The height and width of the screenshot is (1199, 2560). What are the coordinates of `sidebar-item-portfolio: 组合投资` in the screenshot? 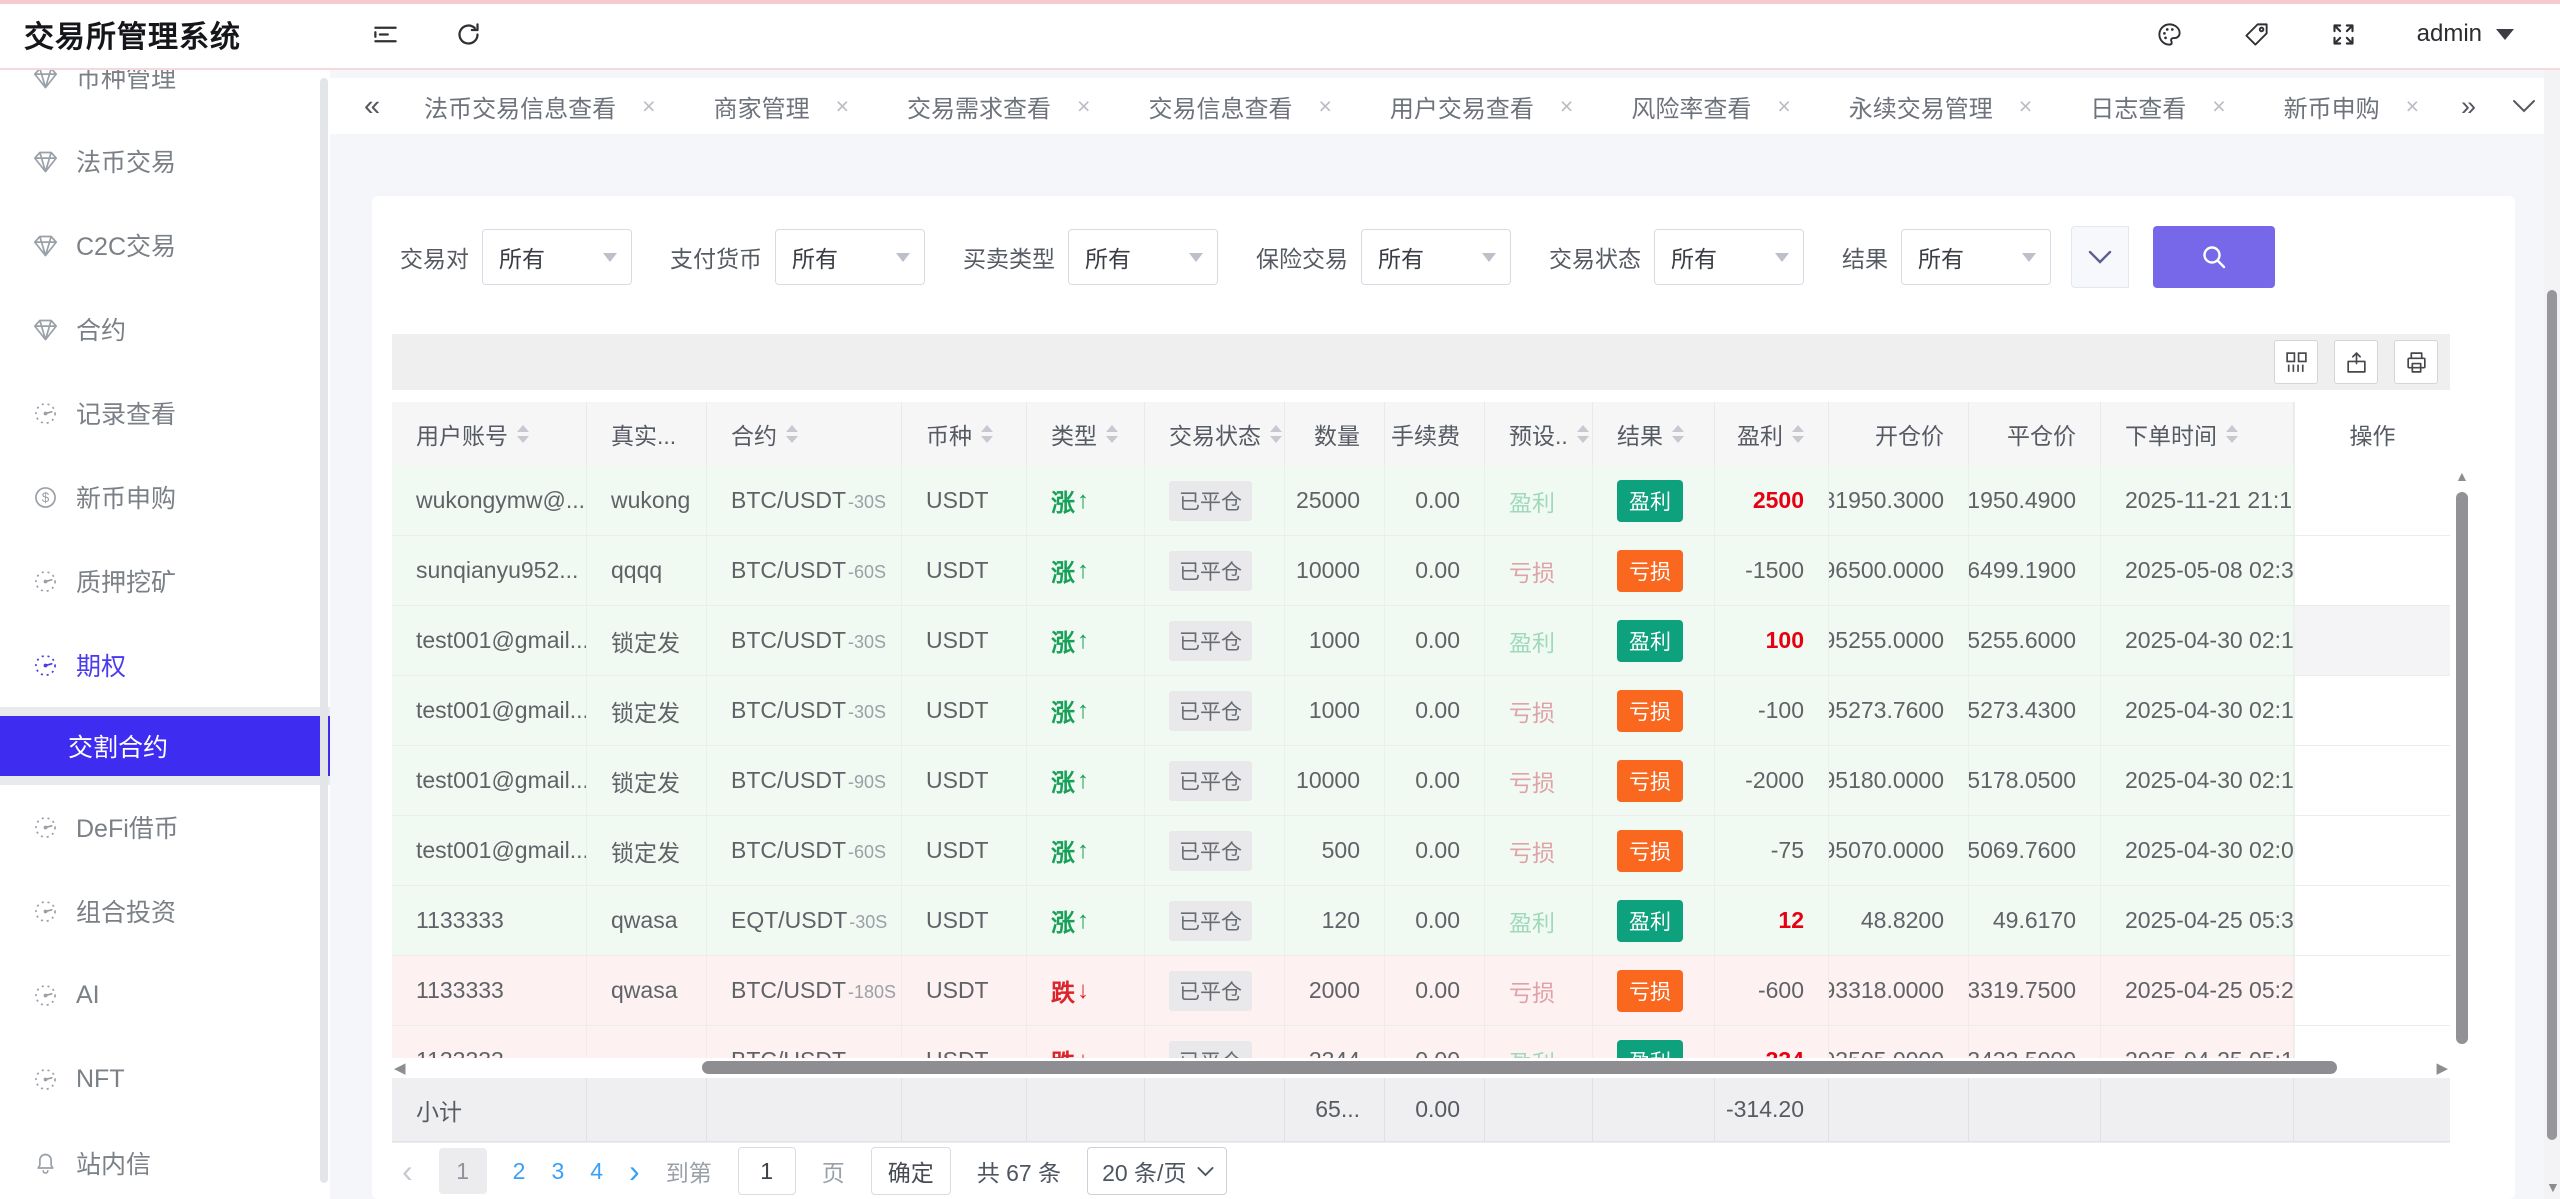 It's located at (165, 911).